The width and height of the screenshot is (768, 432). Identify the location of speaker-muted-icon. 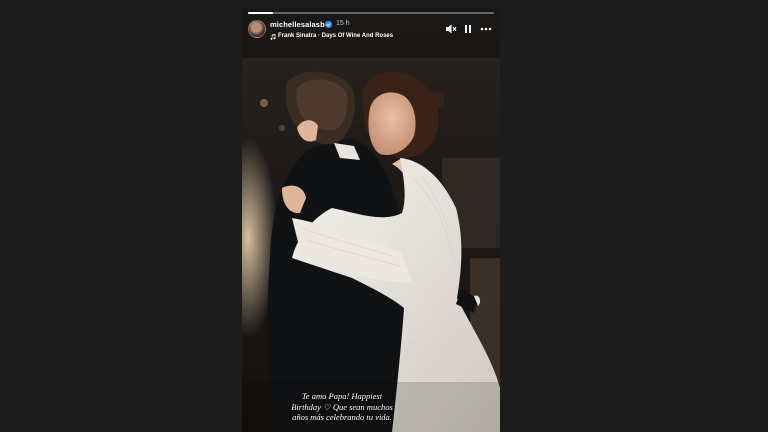
(451, 29).